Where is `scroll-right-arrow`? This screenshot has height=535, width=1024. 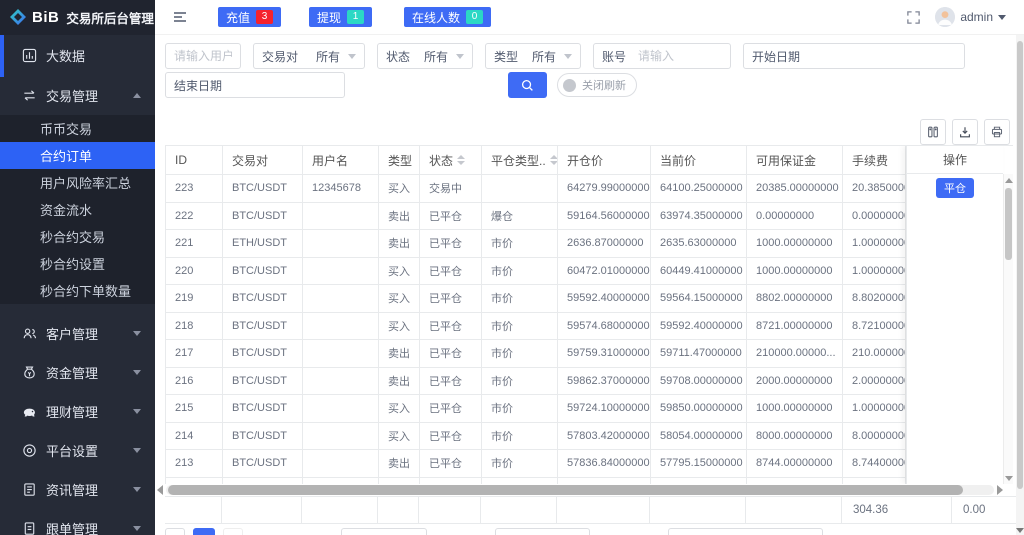
scroll-right-arrow is located at coordinates (1000, 490).